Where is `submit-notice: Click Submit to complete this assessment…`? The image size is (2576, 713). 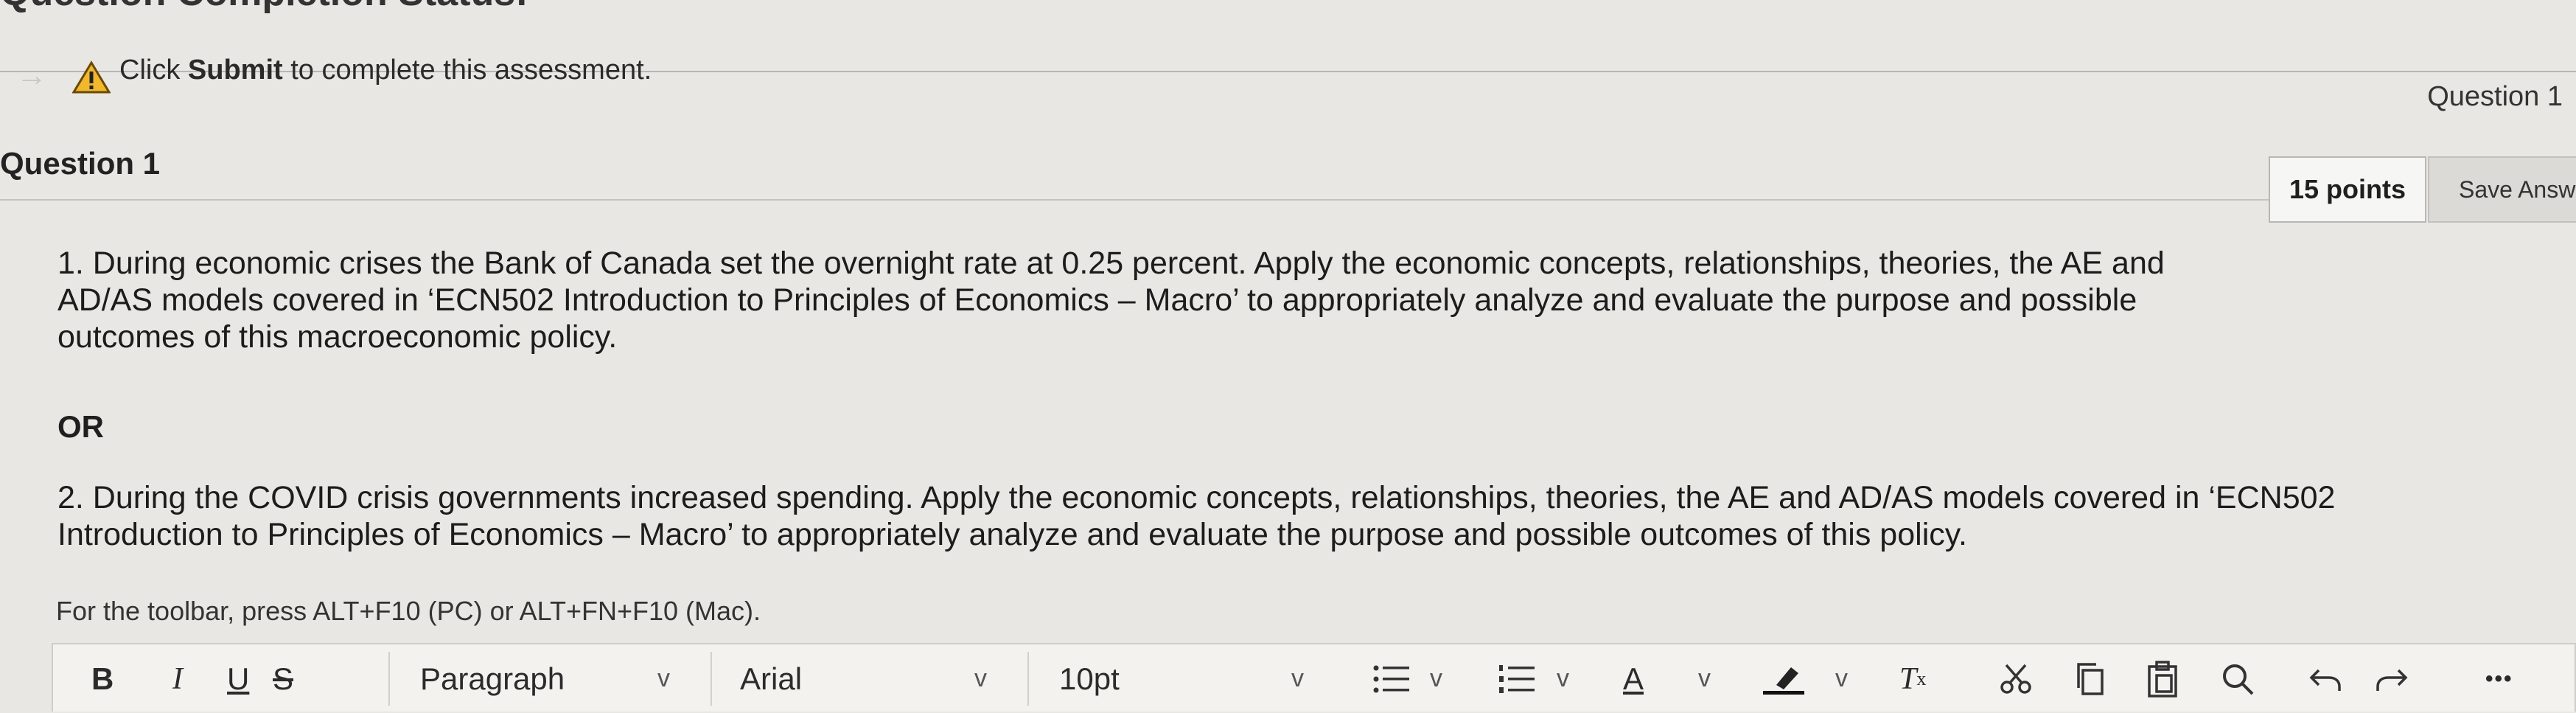 submit-notice: Click Submit to complete this assessment… is located at coordinates (385, 70).